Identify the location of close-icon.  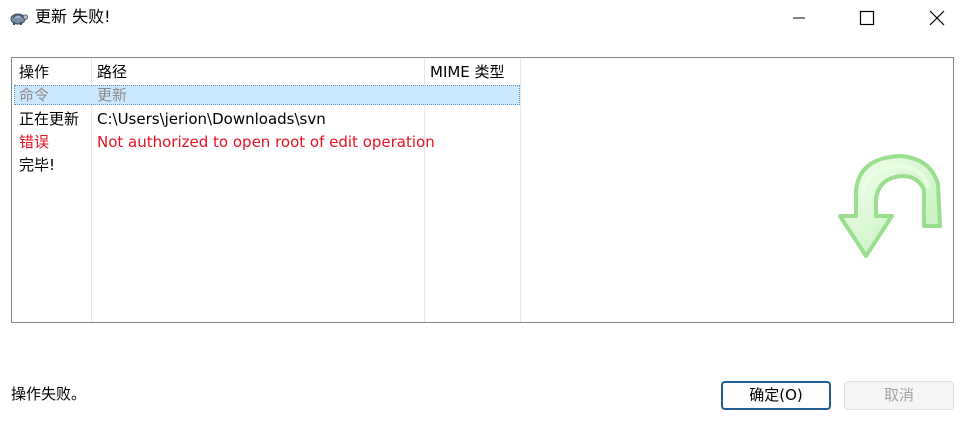
(937, 18).